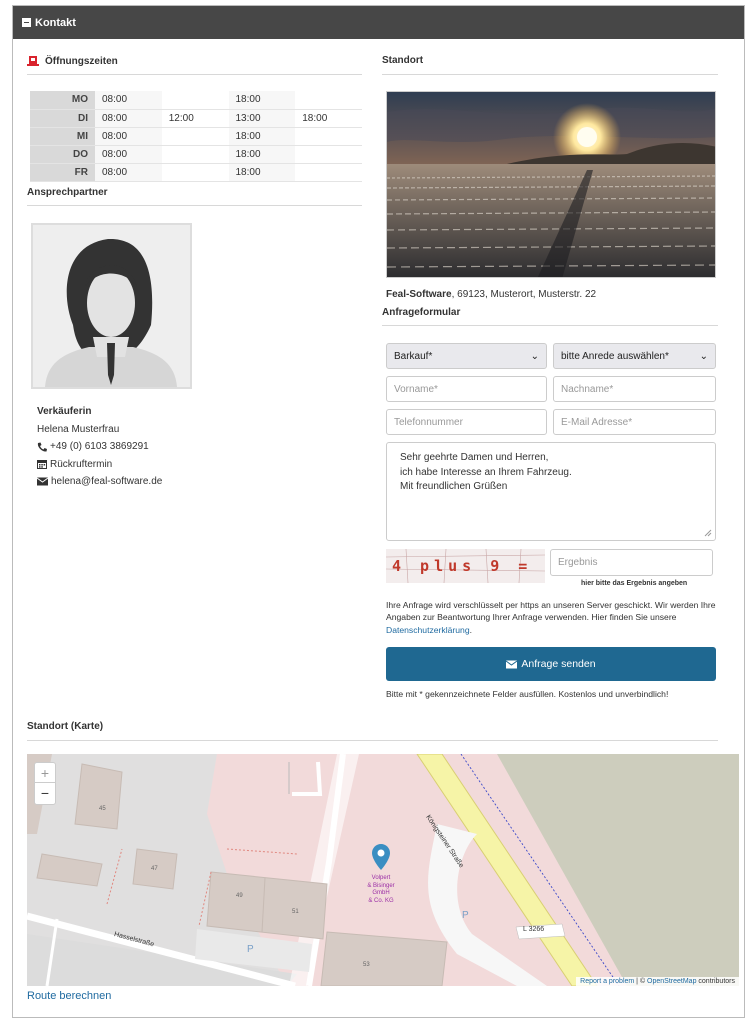 The height and width of the screenshot is (1024, 756). I want to click on location-photo, so click(551, 184).